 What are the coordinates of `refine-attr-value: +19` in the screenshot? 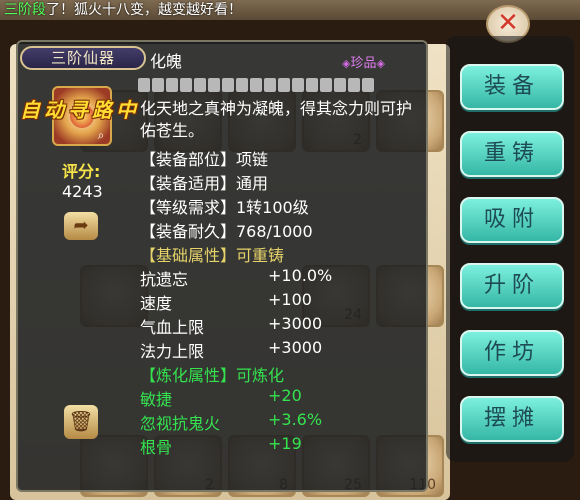 It's located at (285, 443).